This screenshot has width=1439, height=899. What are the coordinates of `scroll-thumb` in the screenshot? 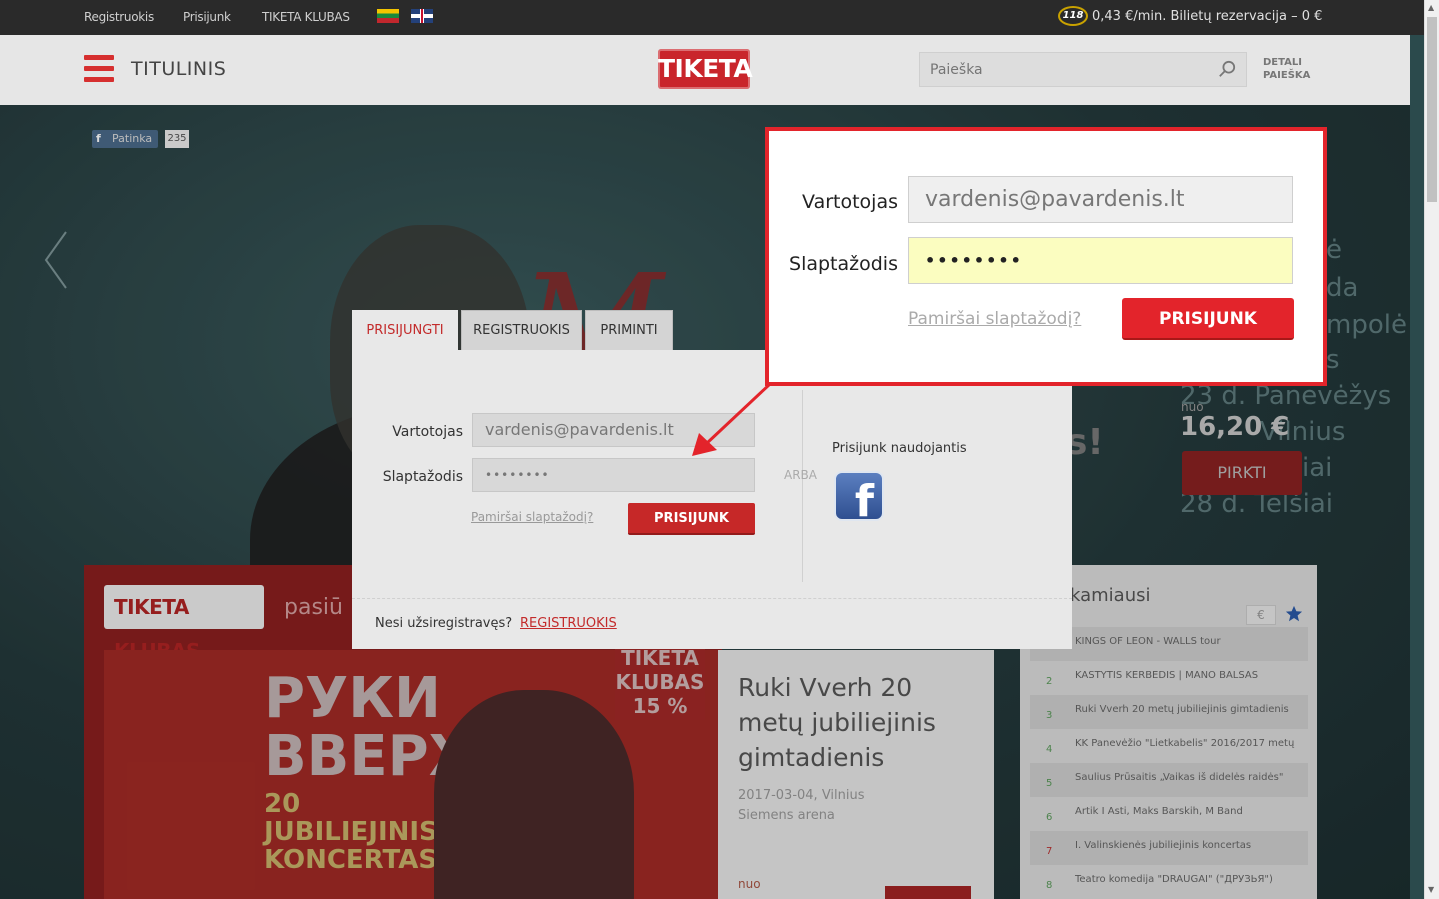 It's located at (1432, 109).